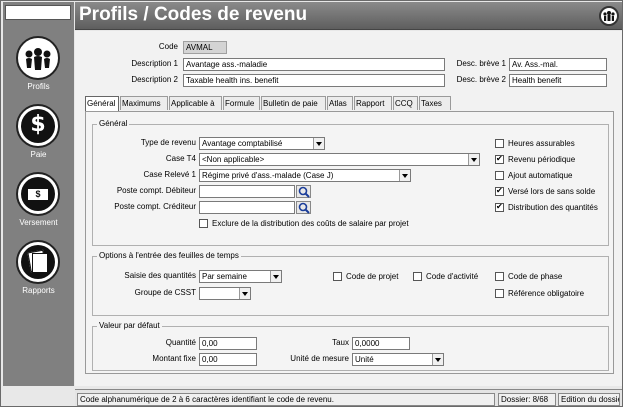 Image resolution: width=623 pixels, height=407 pixels. I want to click on unit-select: Unité, so click(398, 359).